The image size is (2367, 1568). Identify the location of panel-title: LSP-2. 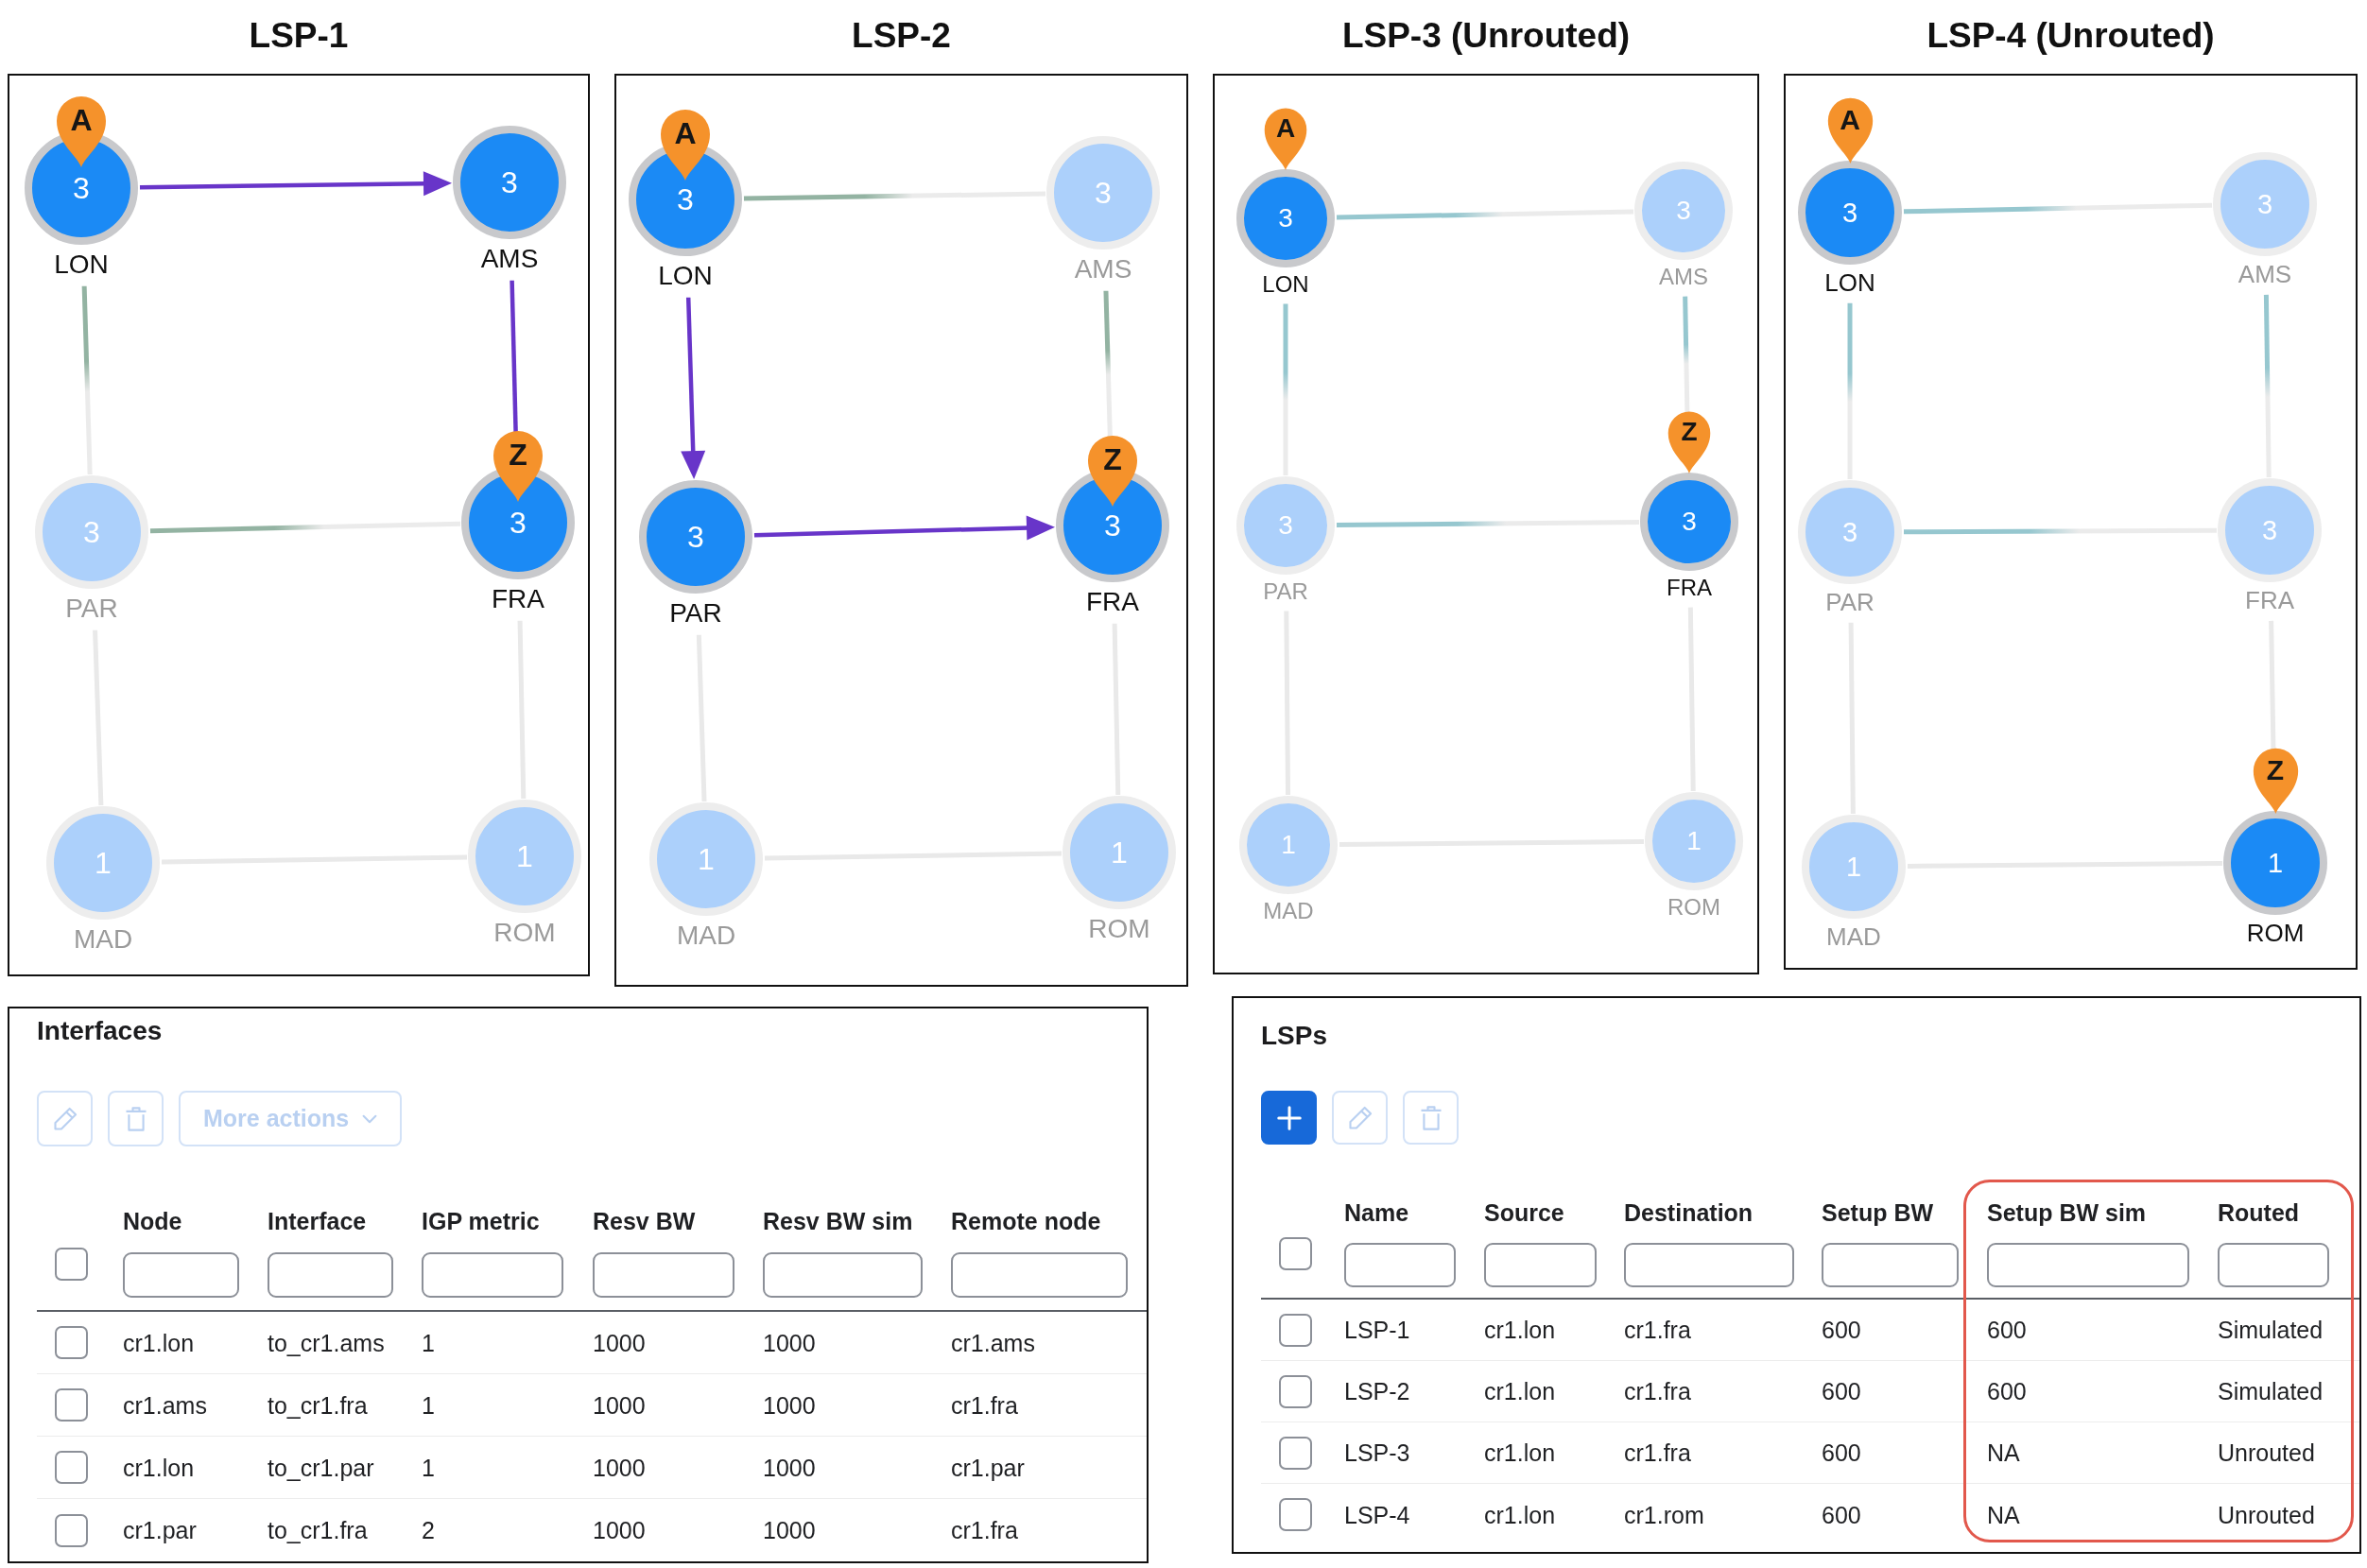
(902, 36).